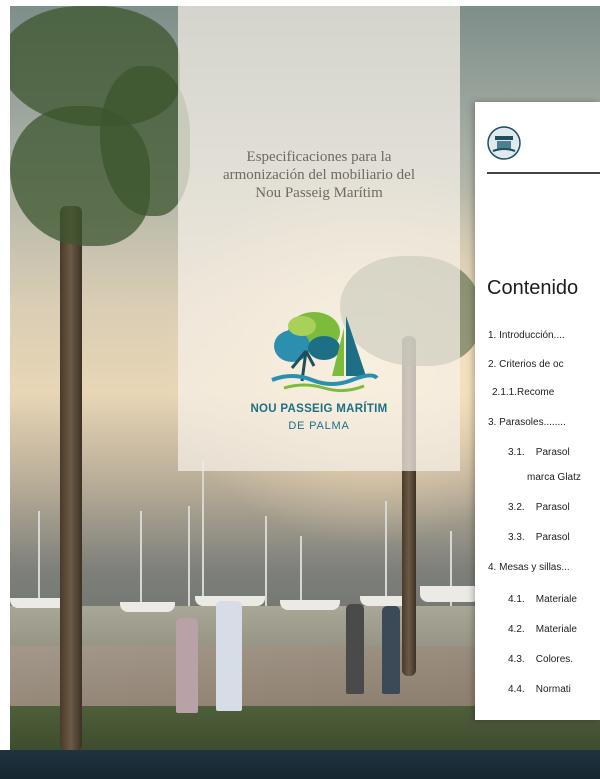  I want to click on municipal-seal-icon, so click(504, 143).